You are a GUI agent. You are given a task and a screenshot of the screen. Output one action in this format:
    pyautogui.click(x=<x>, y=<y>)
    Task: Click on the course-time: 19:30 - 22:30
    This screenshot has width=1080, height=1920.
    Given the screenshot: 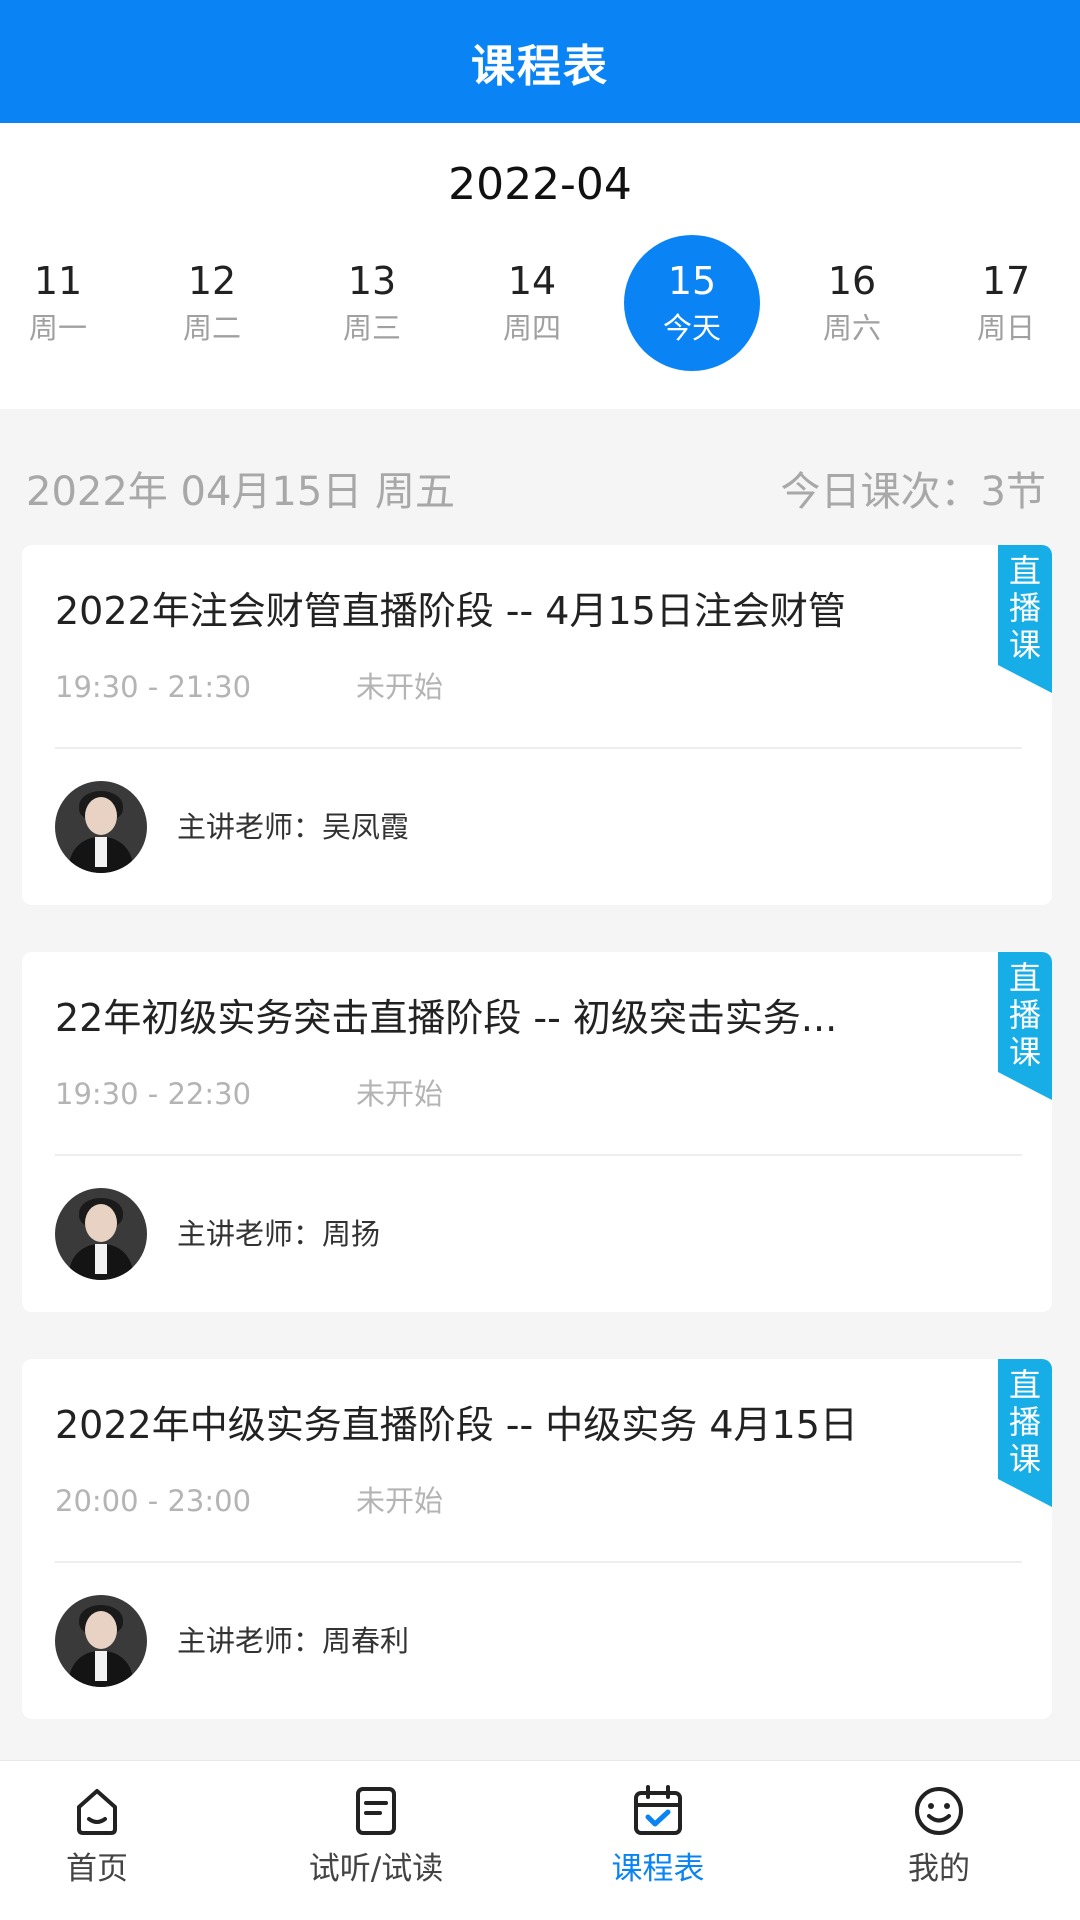 What is the action you would take?
    pyautogui.click(x=153, y=1094)
    